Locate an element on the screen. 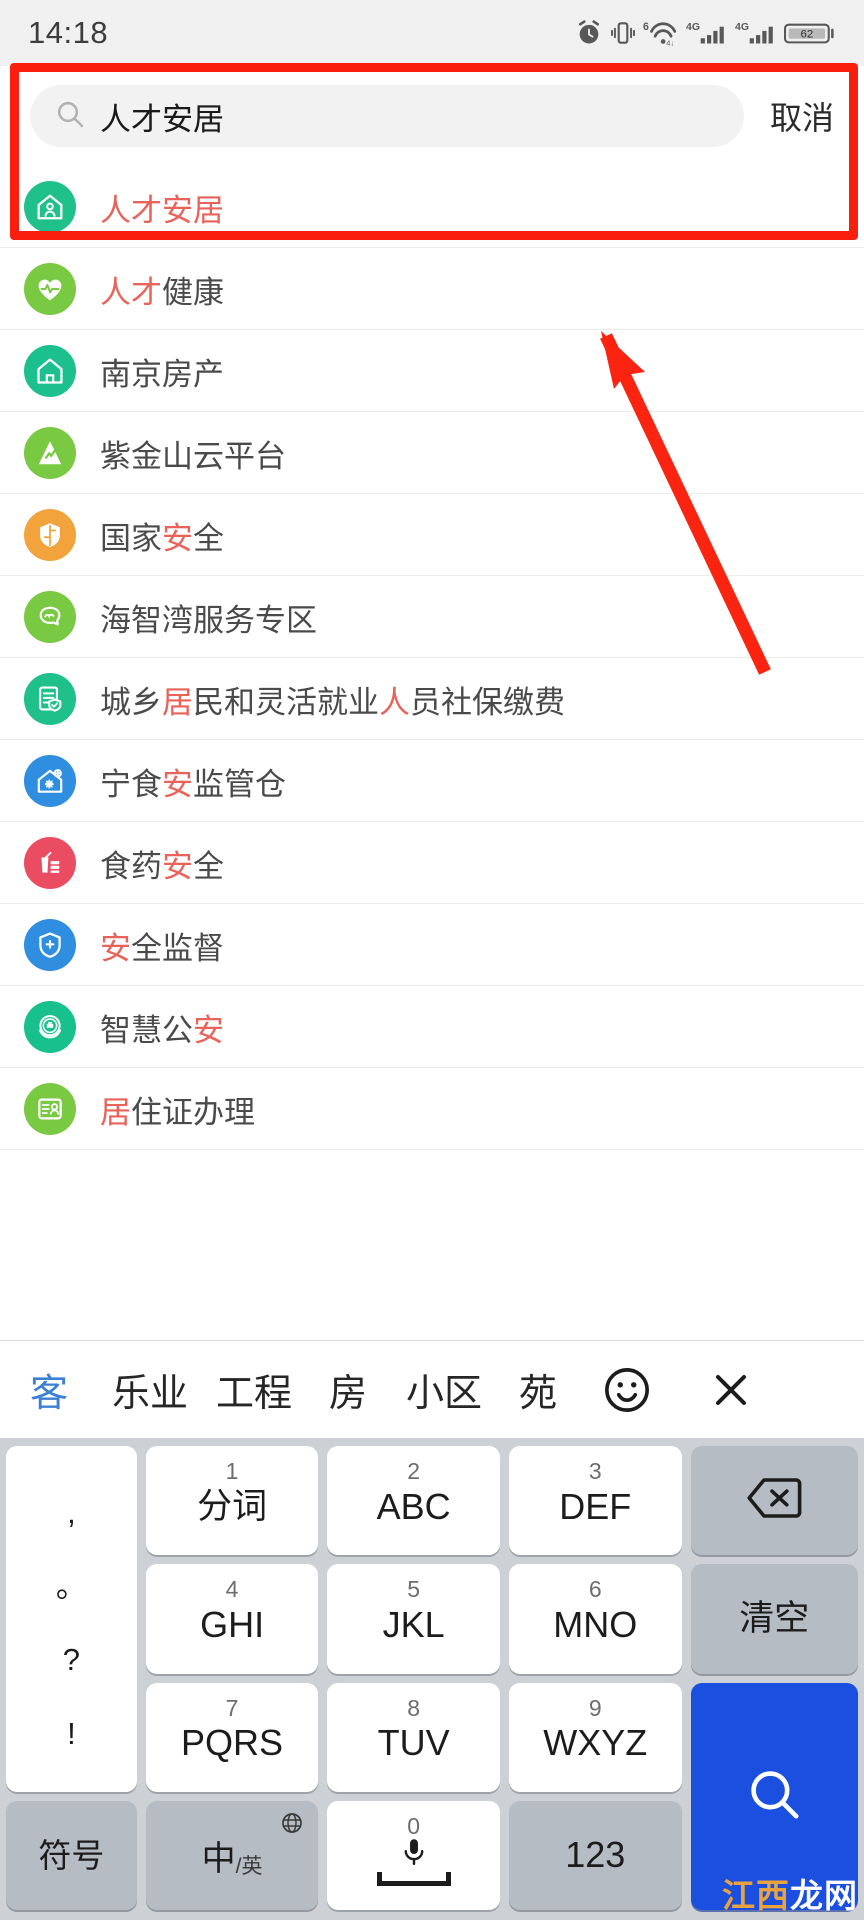  list-item: 国家安全 is located at coordinates (432, 535).